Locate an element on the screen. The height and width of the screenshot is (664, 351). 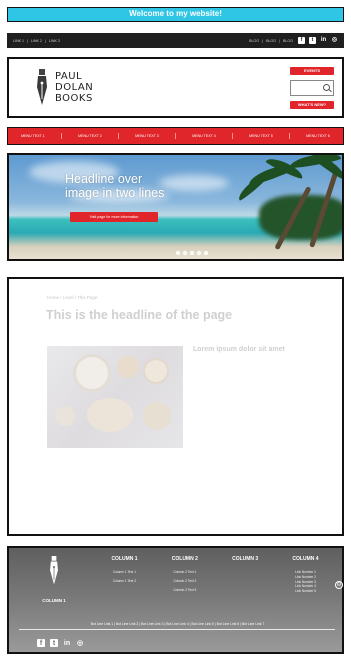
menu-item-5: MENU TEXT 5 is located at coordinates (261, 136).